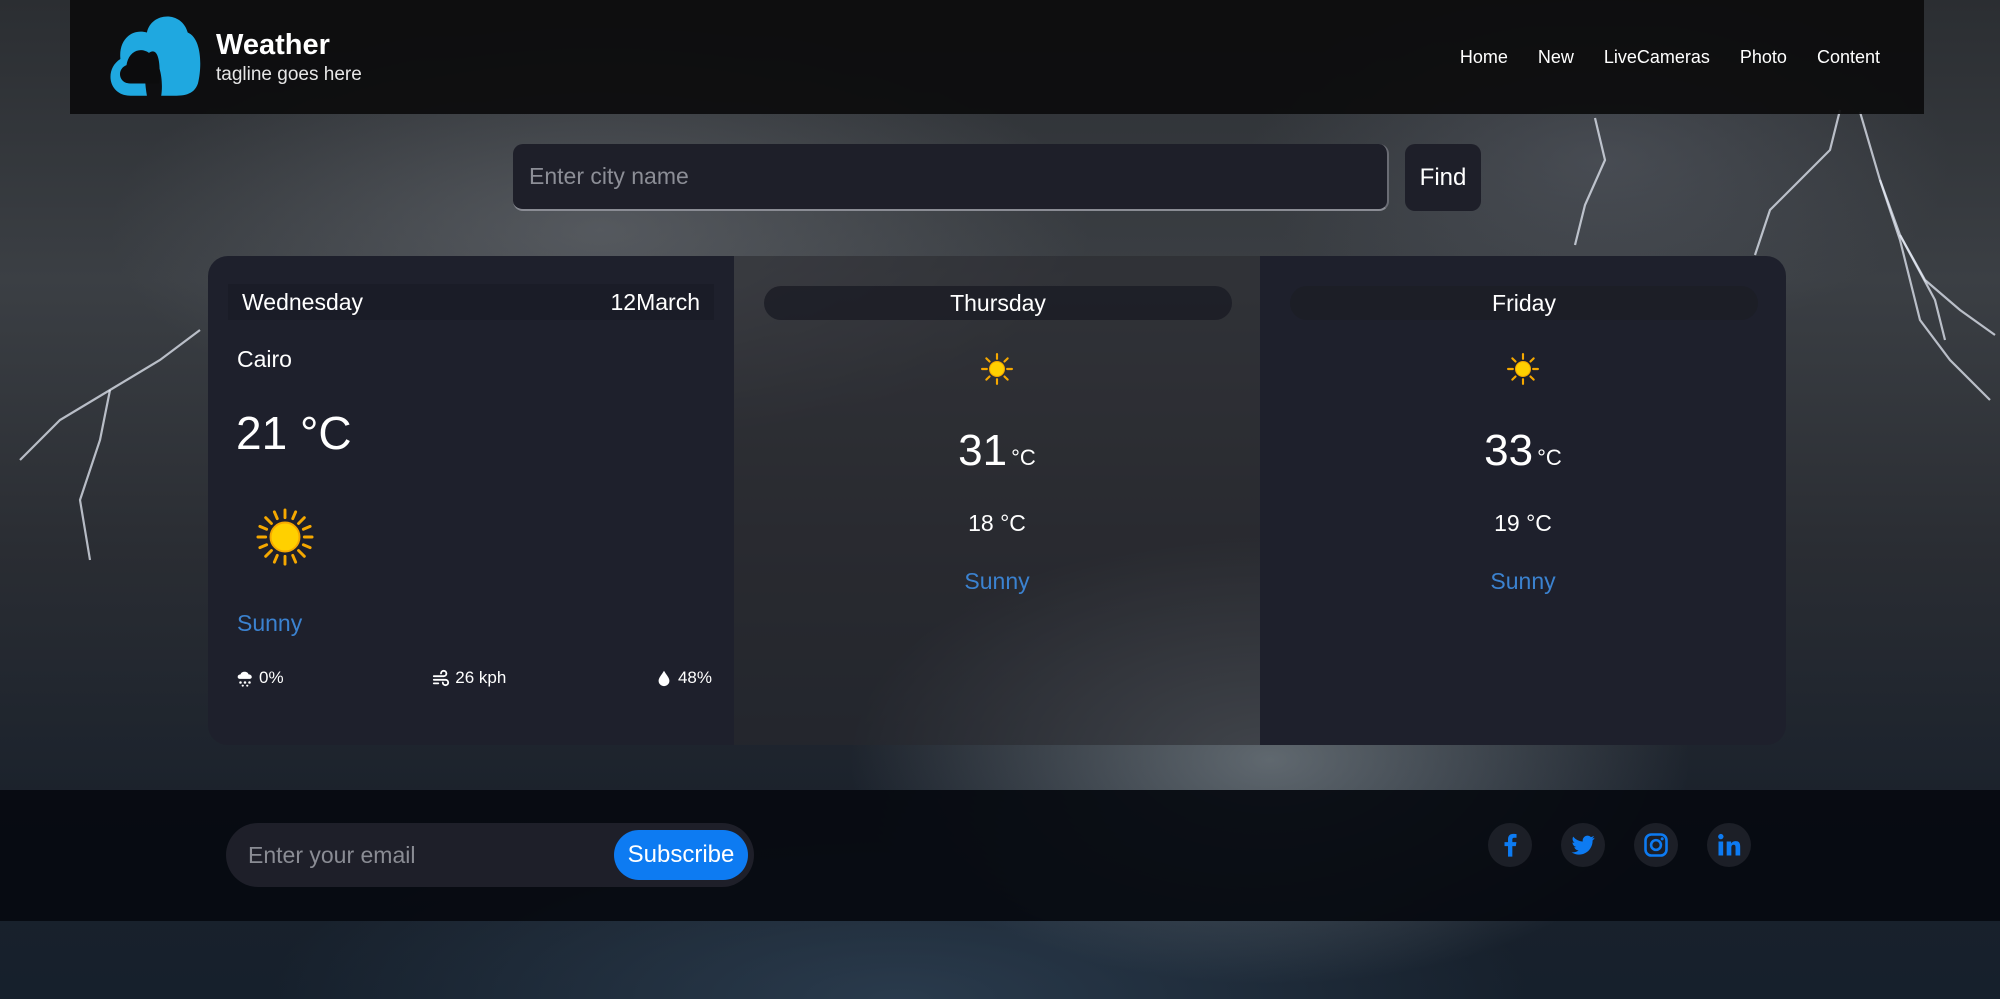  I want to click on forecast-min-temp: 19 °C, so click(1523, 523).